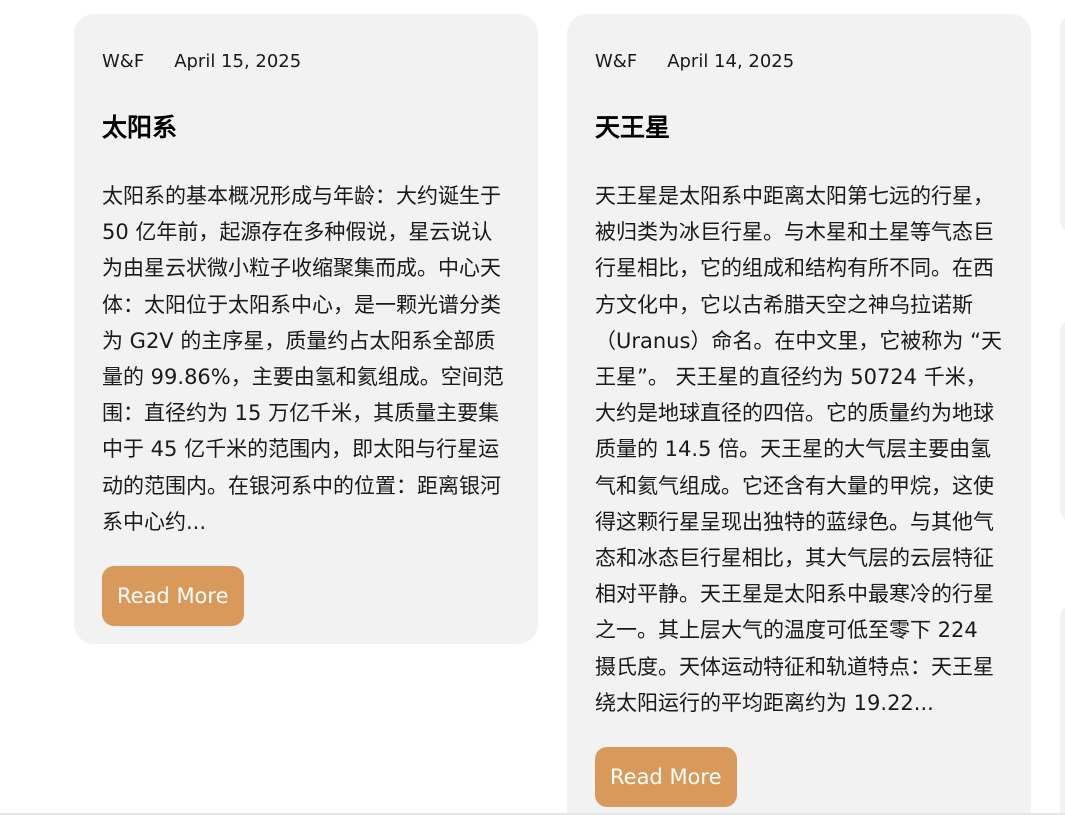 This screenshot has width=1065, height=815. Describe the element at coordinates (306, 62) in the screenshot. I see `post-meta: W&F April 15, 2025` at that location.